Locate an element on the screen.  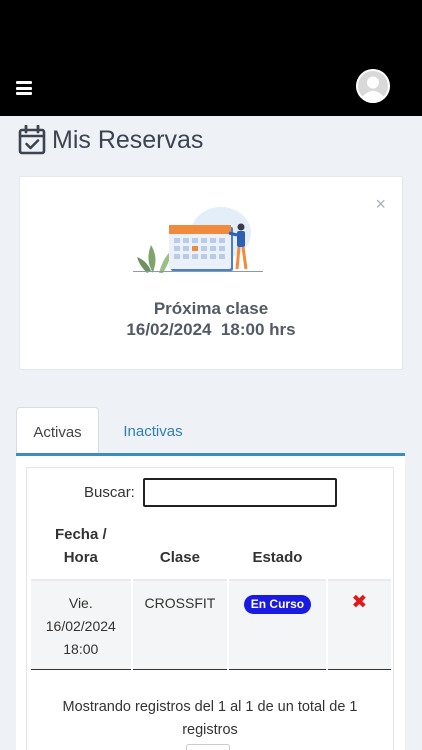
next-class-date: 16/02/2024 18:00 hrs is located at coordinates (211, 329).